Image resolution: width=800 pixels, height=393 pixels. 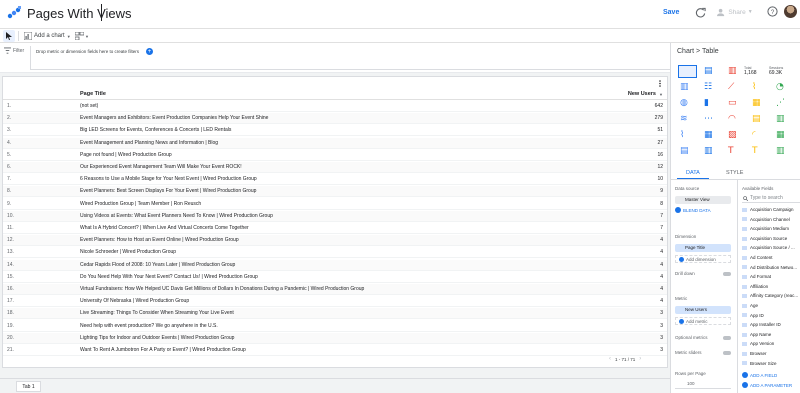 I want to click on save-button: Save, so click(x=671, y=12).